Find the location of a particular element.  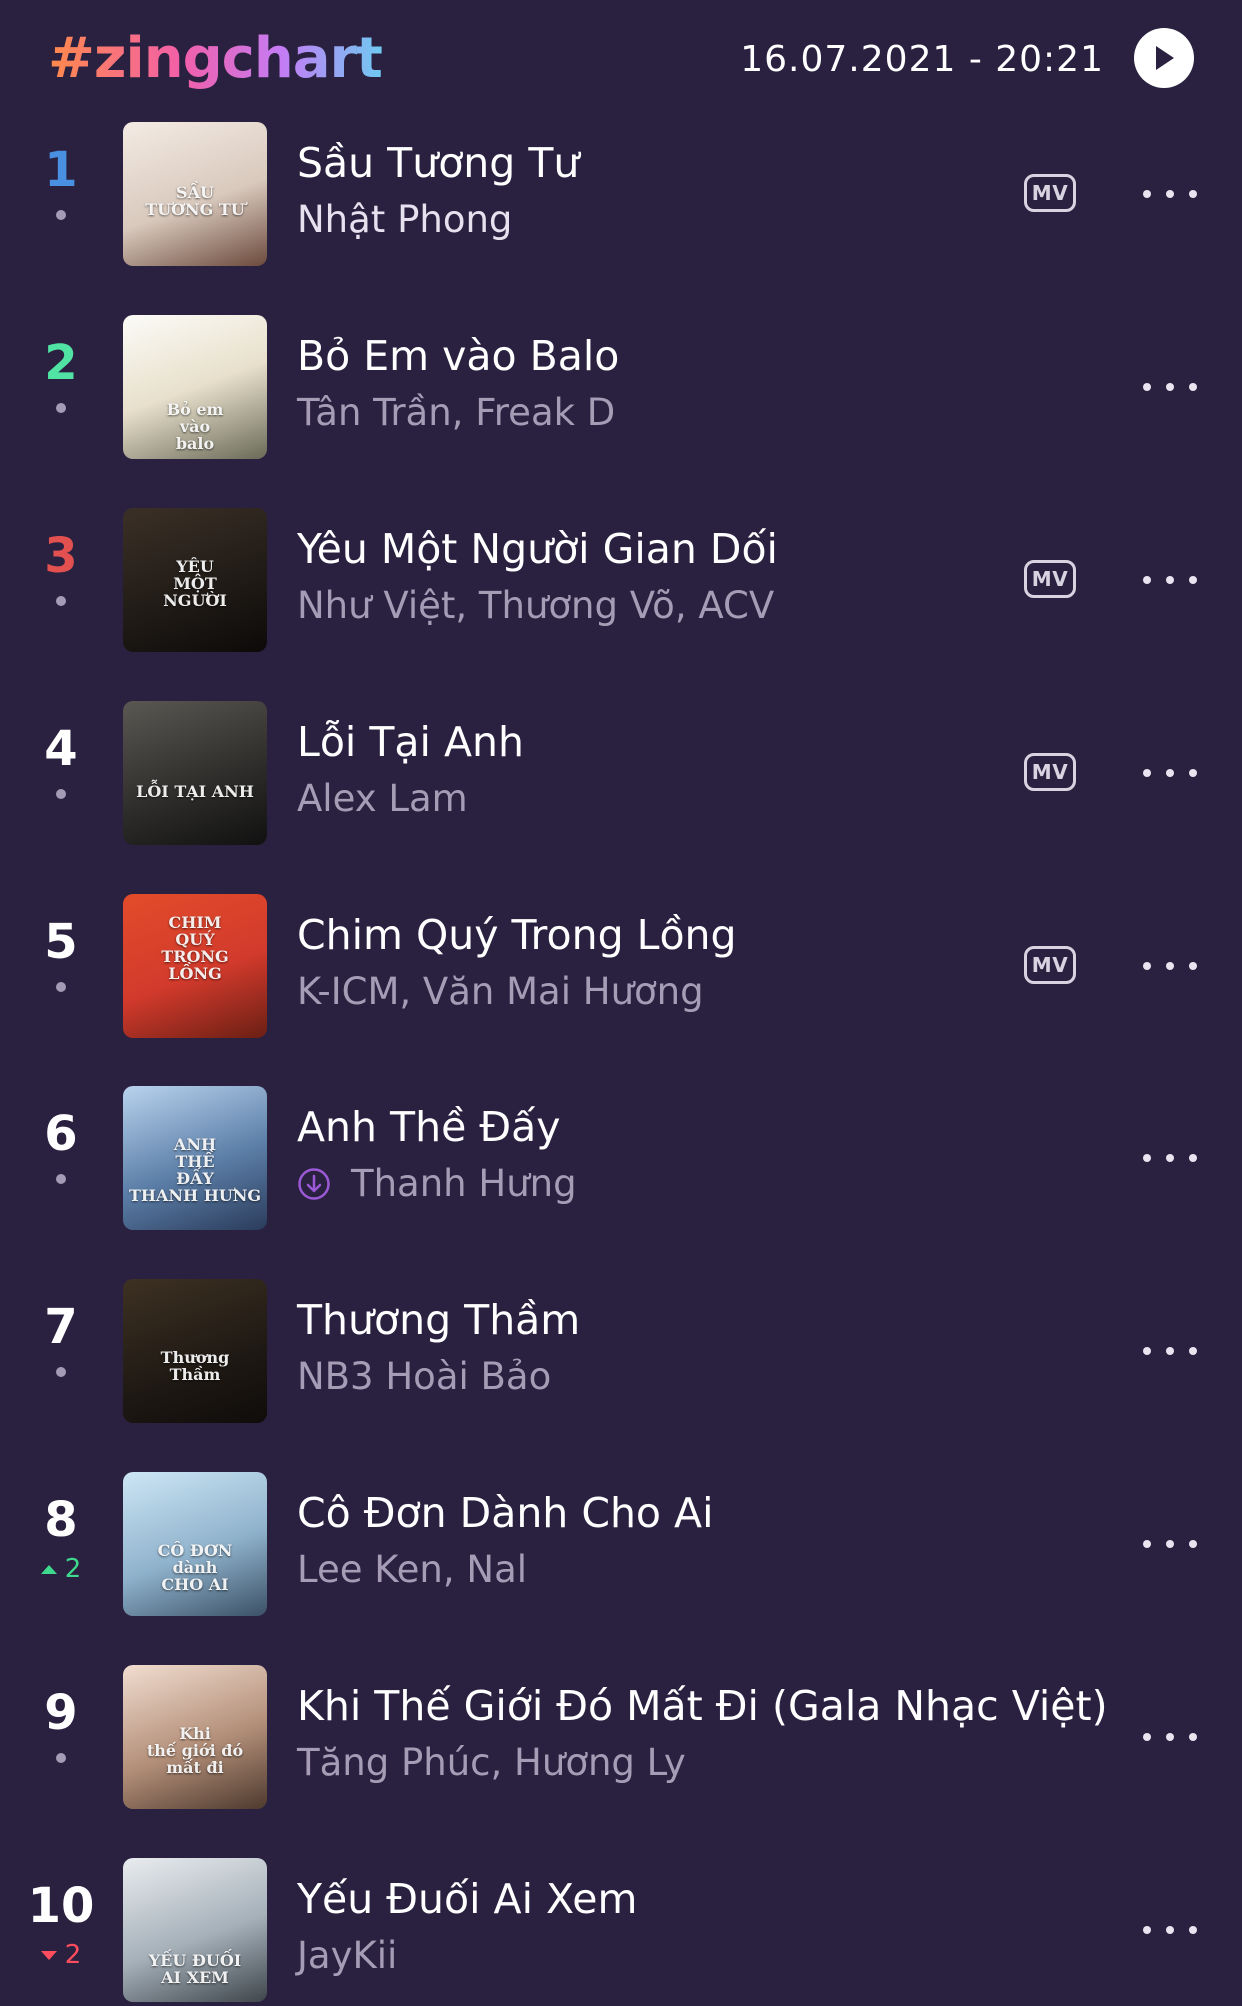

album-cover: ANH THỀ ĐẤY THANH HƯNG is located at coordinates (195, 1158).